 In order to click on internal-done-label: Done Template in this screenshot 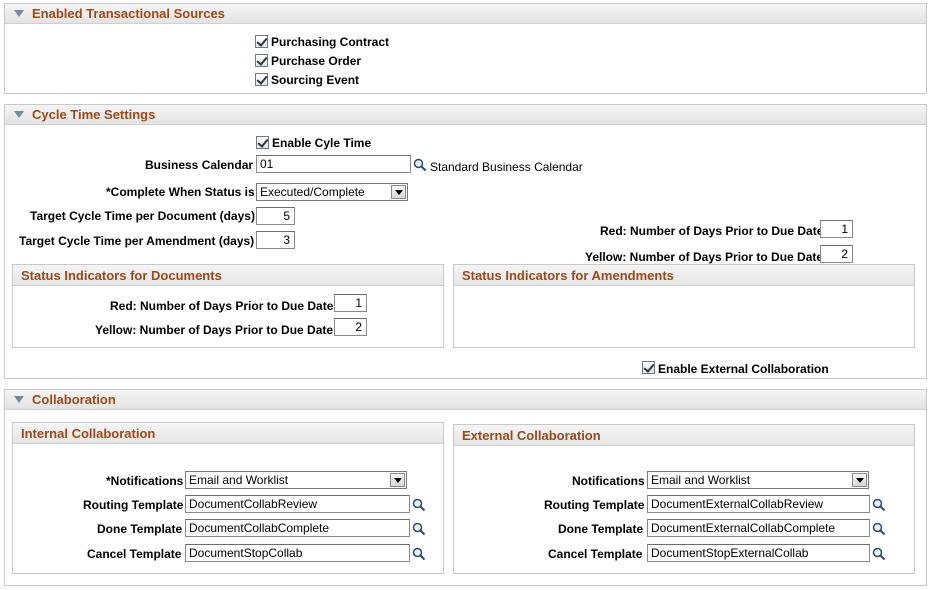, I will do `click(140, 529)`.